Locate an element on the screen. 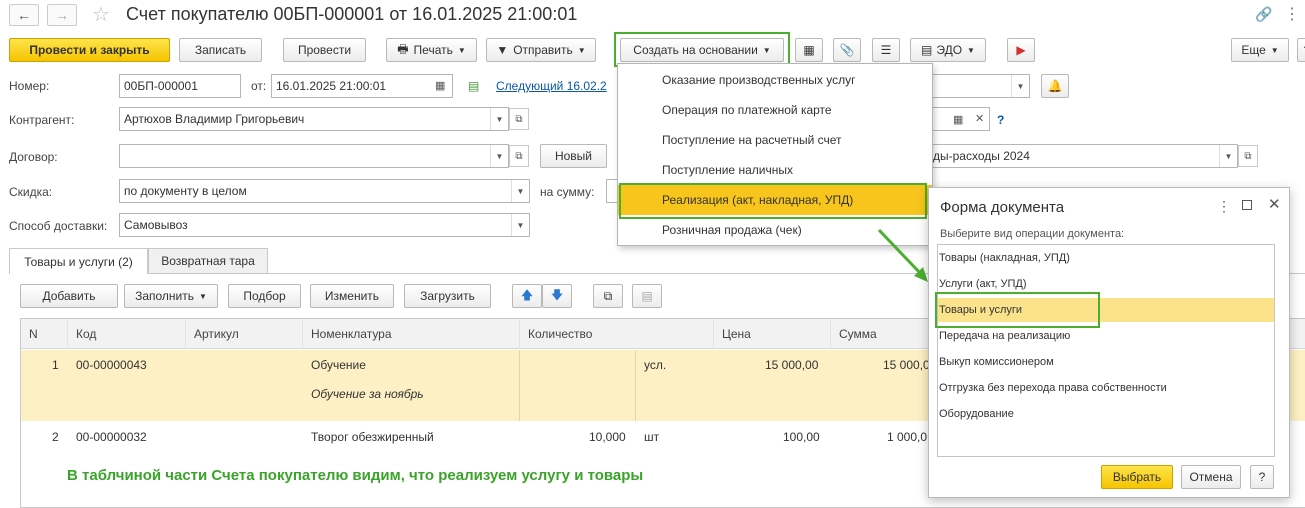  paperclip-icon: 📎 is located at coordinates (847, 50).